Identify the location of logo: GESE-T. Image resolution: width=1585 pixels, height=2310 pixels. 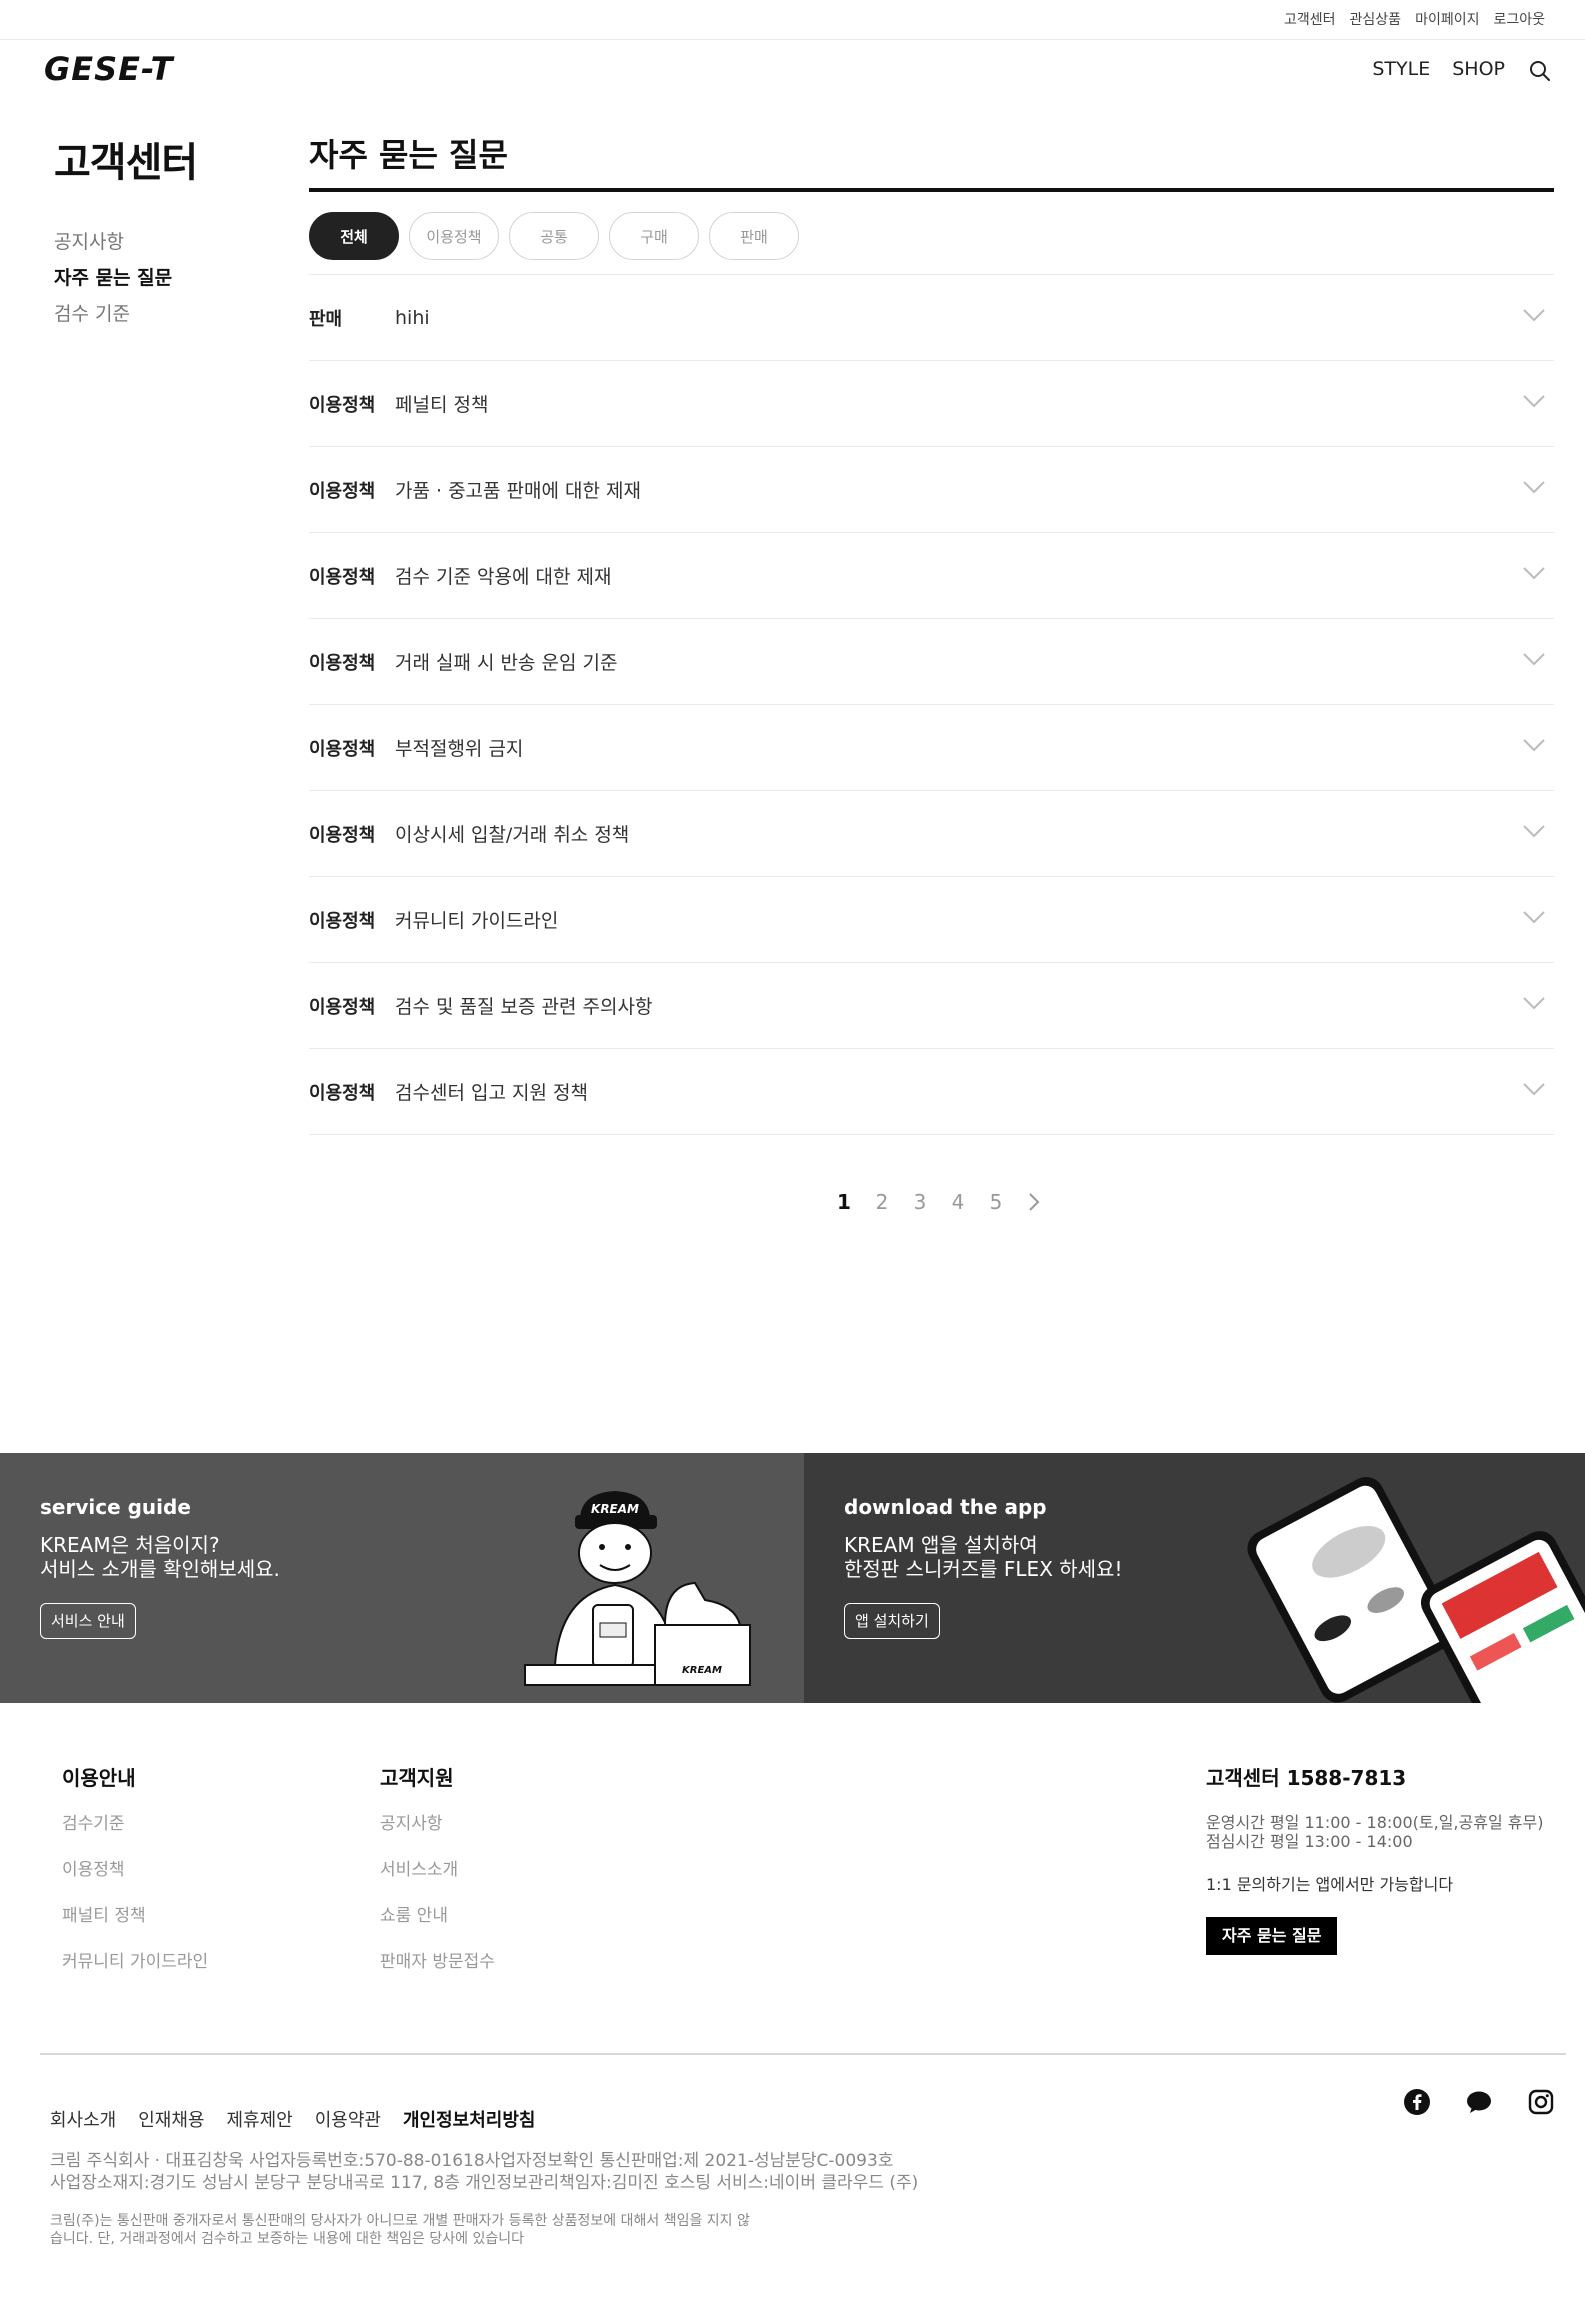
(108, 69).